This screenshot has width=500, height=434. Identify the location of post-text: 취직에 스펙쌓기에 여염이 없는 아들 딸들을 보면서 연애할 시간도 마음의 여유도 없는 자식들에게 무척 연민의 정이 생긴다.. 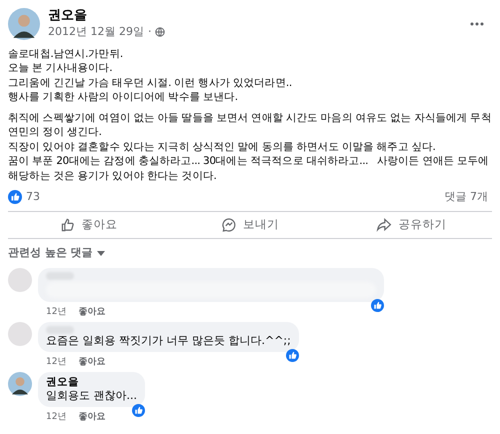
(250, 125).